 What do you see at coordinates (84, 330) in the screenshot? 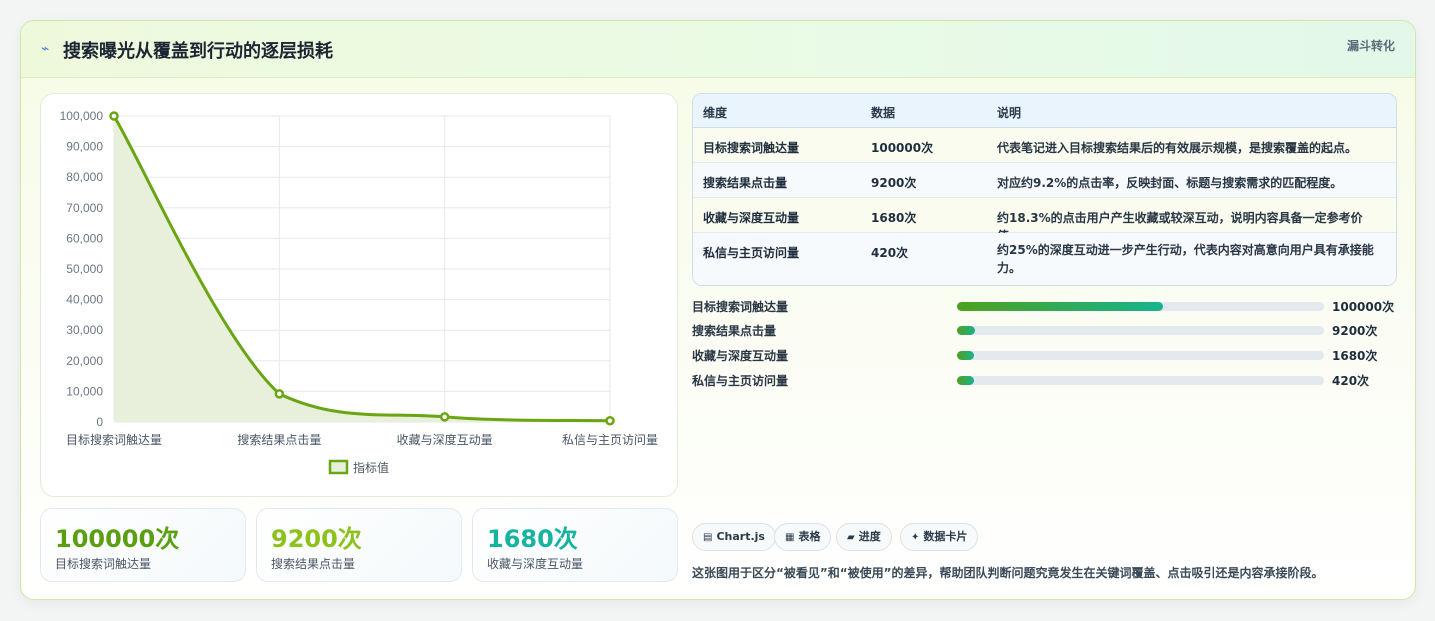
I see `y-tick-label: 30,000` at bounding box center [84, 330].